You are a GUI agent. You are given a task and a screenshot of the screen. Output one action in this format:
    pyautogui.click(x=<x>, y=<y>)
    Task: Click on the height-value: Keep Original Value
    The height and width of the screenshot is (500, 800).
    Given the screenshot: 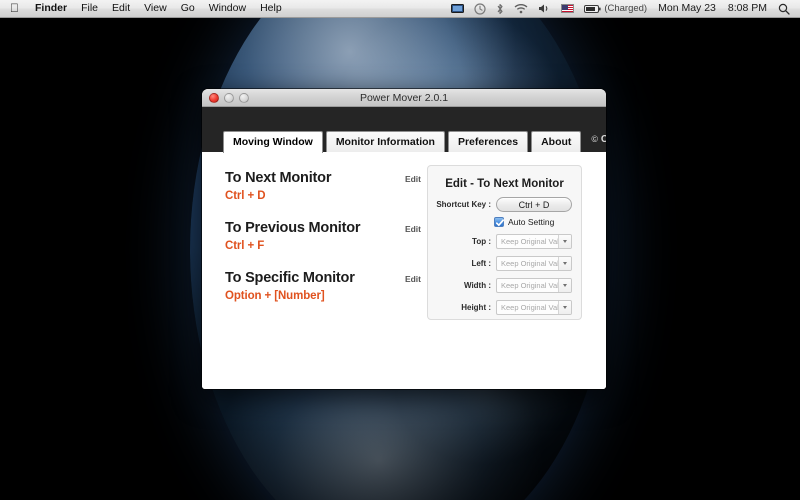 What is the action you would take?
    pyautogui.click(x=529, y=307)
    